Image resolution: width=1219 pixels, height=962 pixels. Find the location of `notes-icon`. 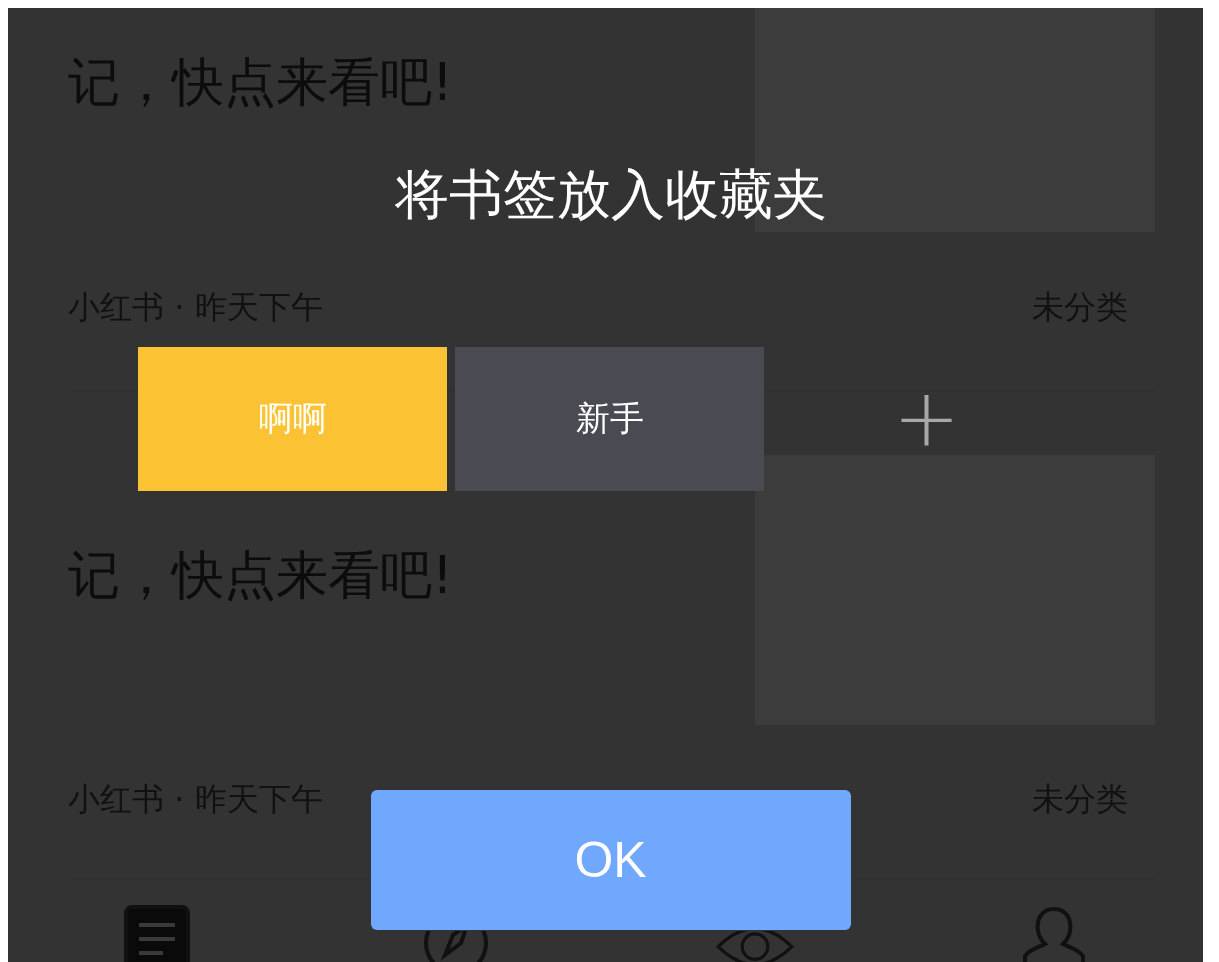

notes-icon is located at coordinates (157, 933).